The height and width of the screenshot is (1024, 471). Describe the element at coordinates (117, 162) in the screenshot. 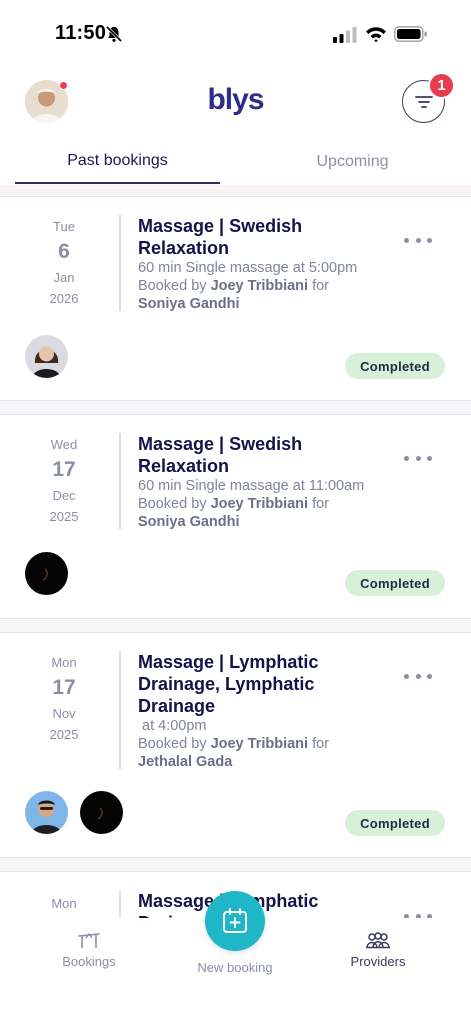

I see `tab-past-bookings: Past bookings` at that location.